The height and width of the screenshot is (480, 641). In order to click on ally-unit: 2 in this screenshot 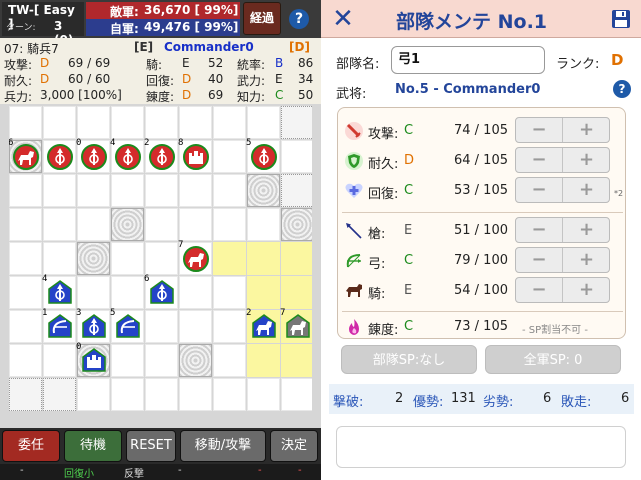, I will do `click(262, 324)`.